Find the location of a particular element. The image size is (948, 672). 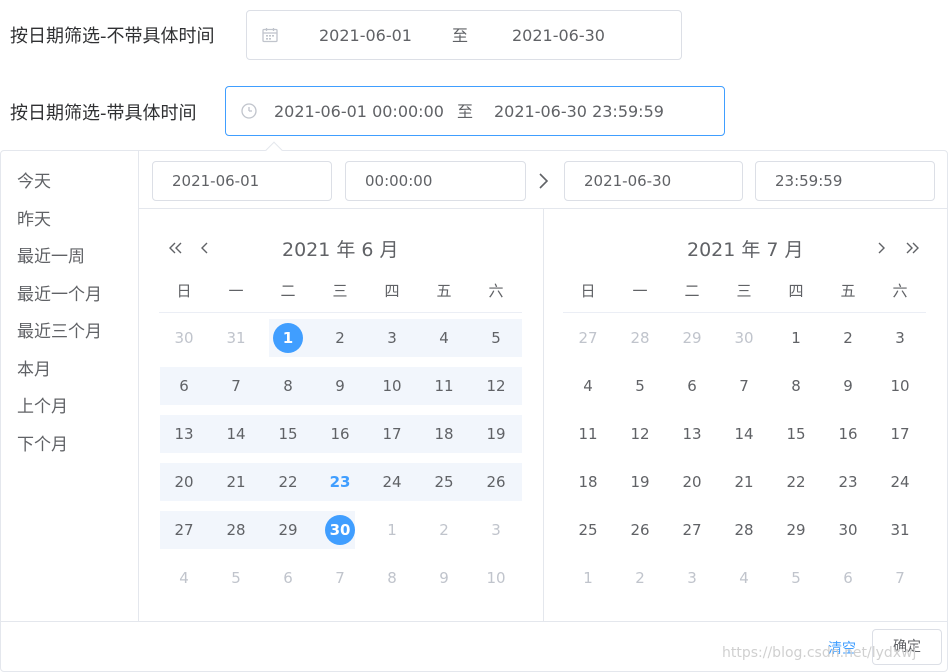

shortcut-next-month: 下个月 is located at coordinates (42, 442).